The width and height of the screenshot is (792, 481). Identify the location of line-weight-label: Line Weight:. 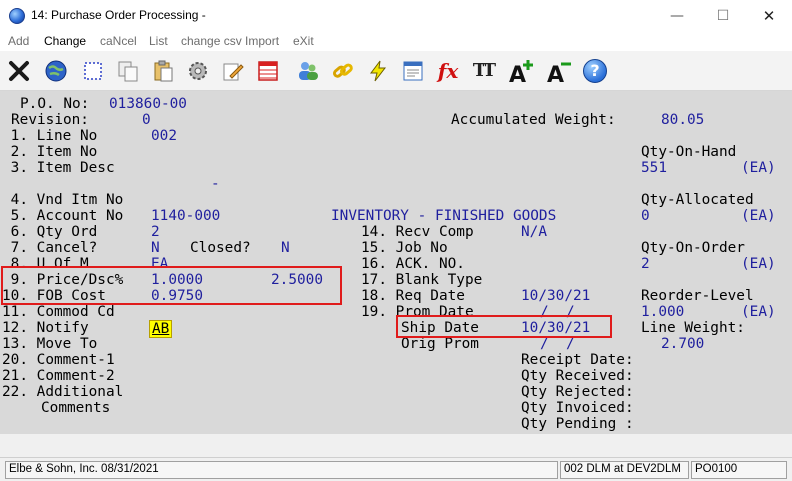
(693, 328).